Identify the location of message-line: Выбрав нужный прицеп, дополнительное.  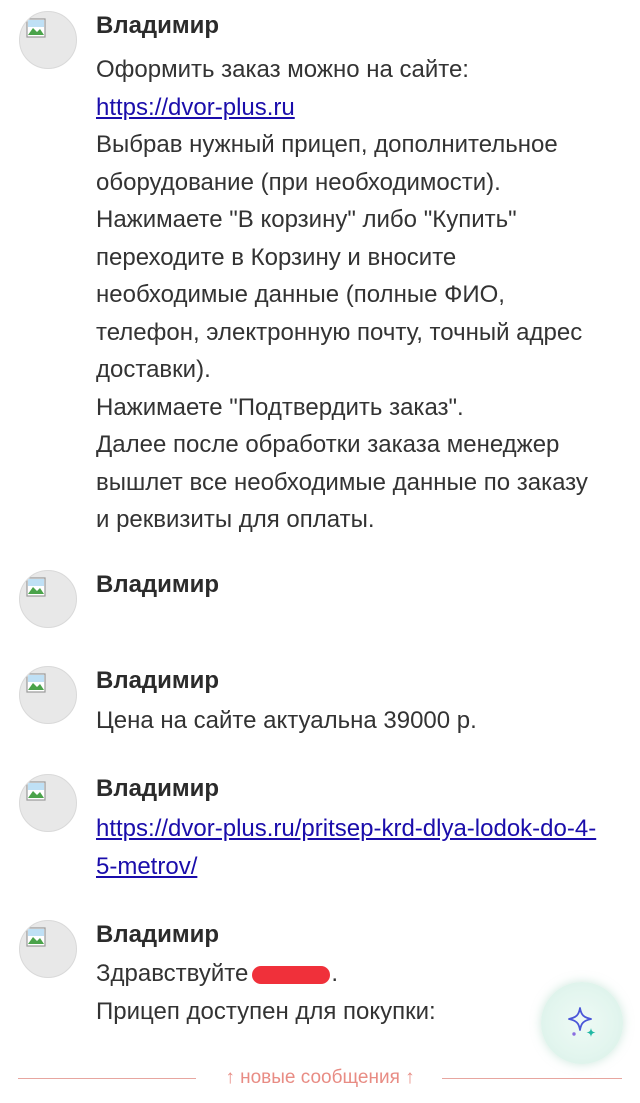
(327, 144).